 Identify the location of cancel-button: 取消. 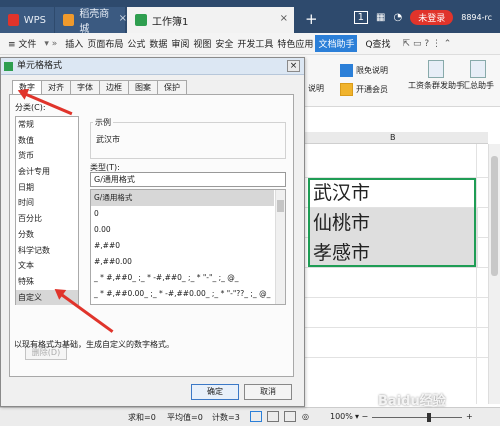
(268, 392).